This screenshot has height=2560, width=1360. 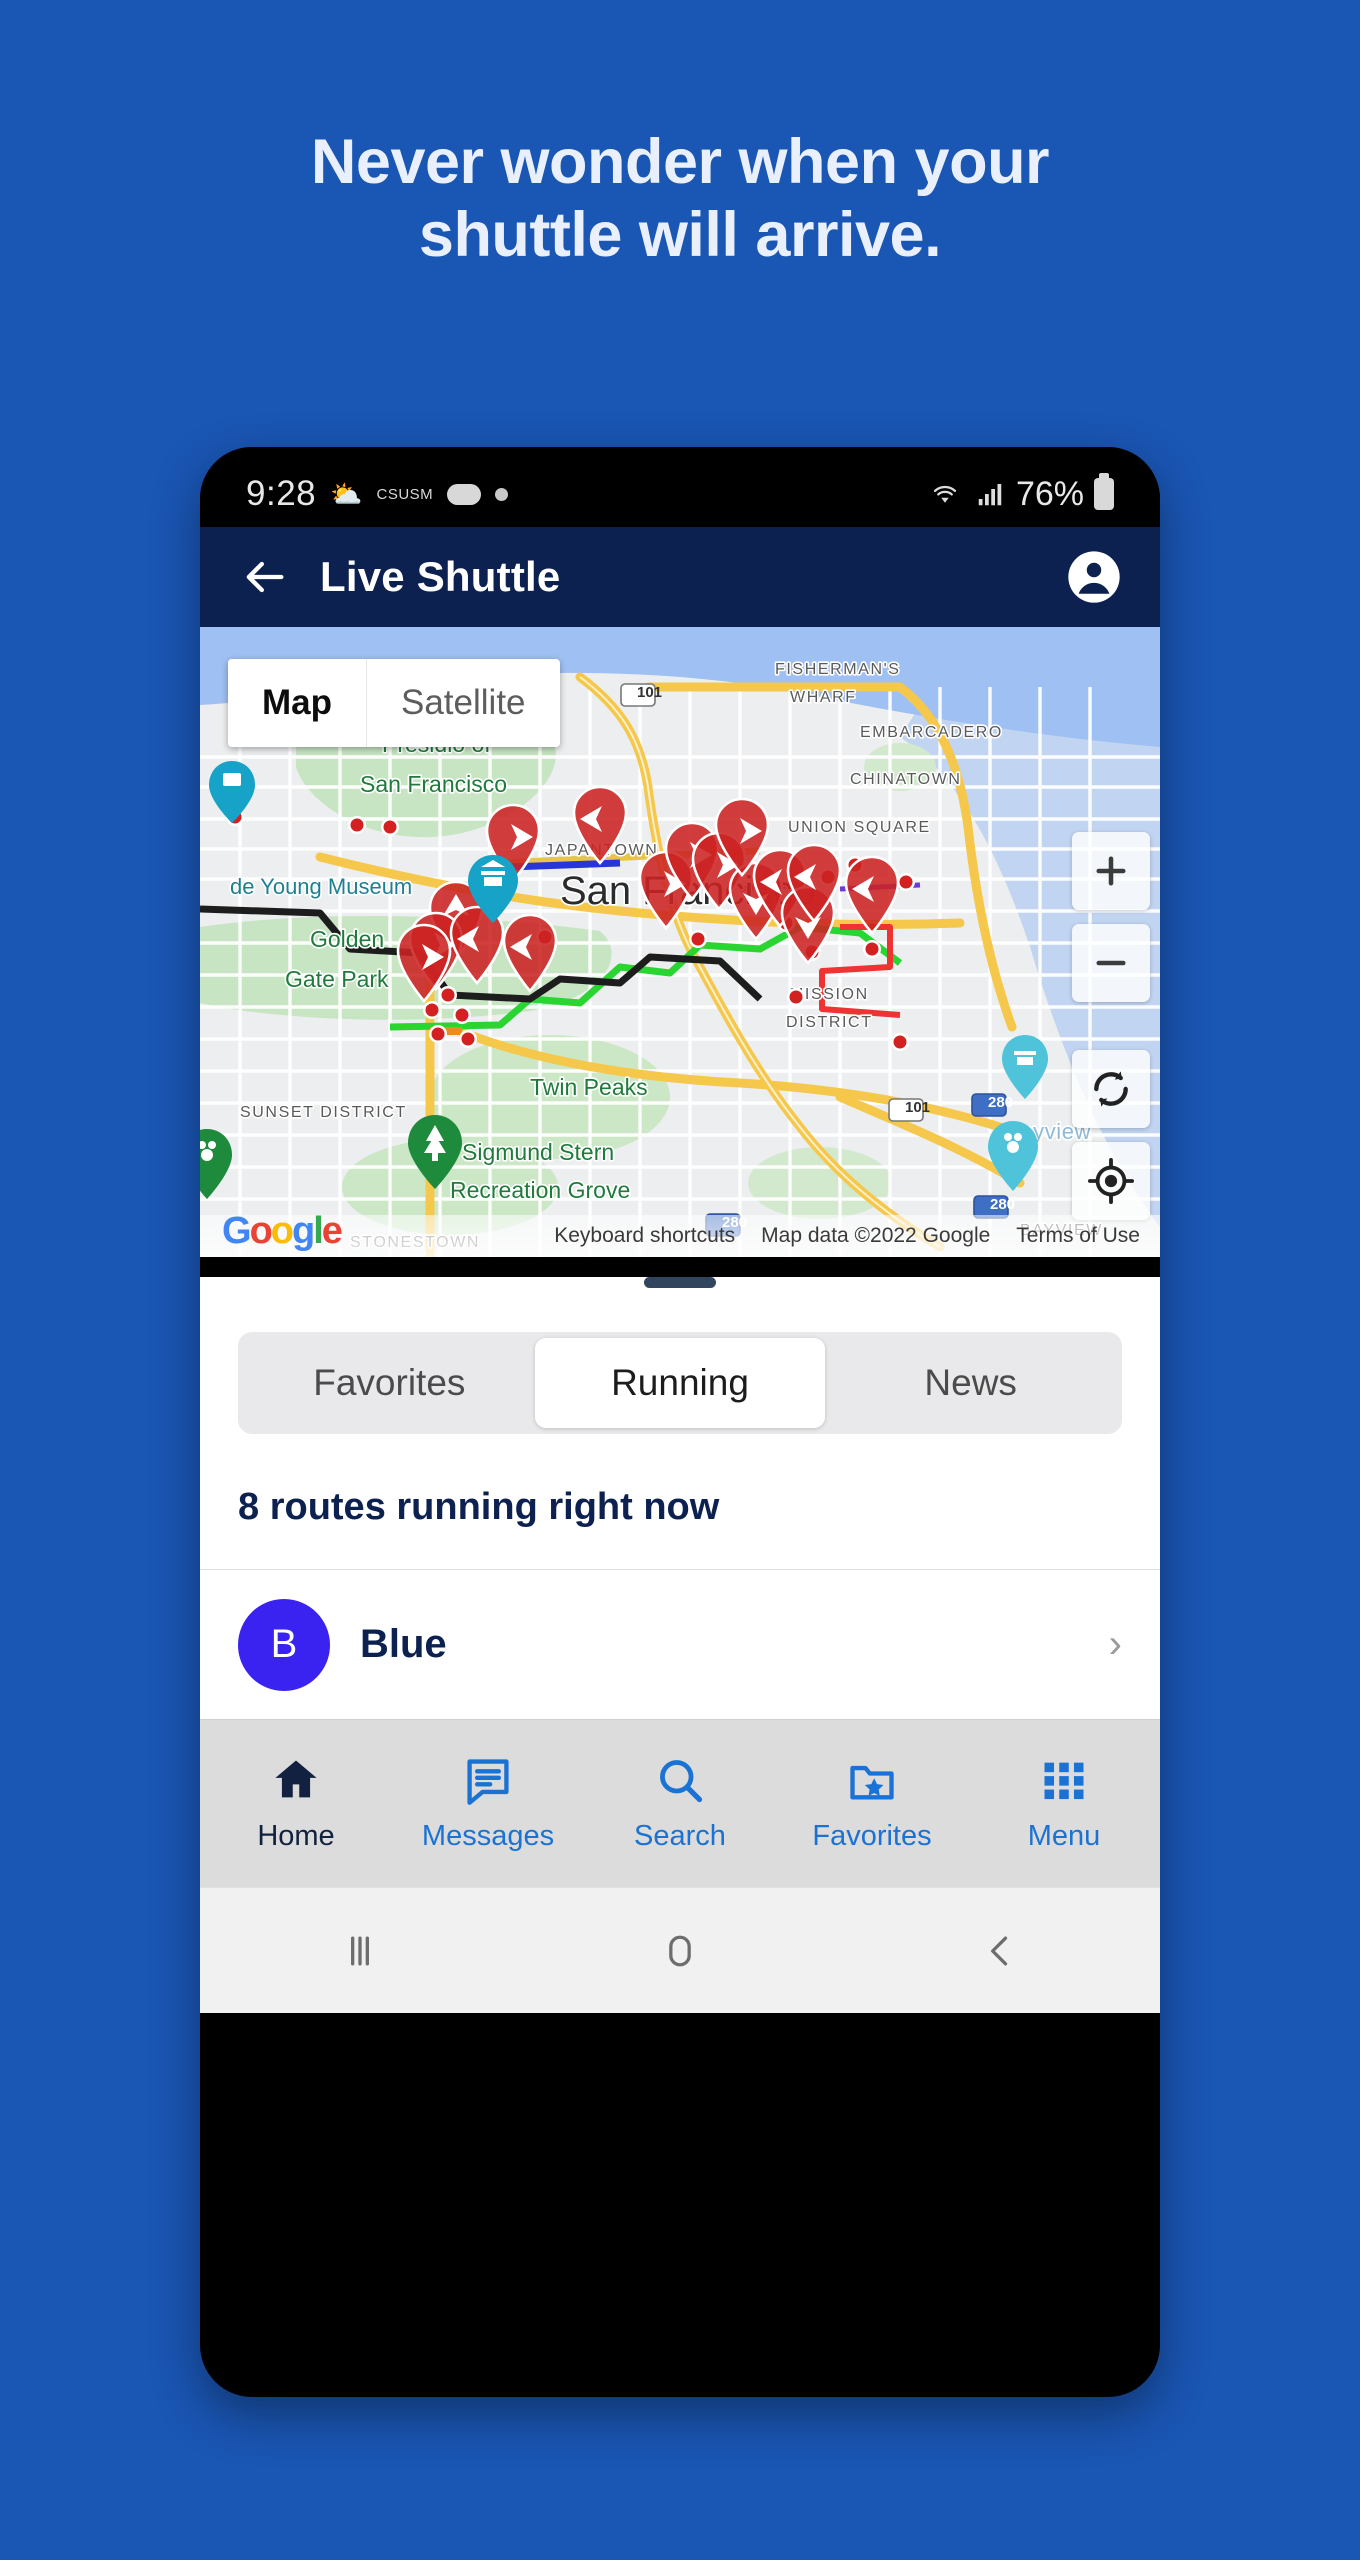 What do you see at coordinates (264, 577) in the screenshot?
I see `back-arrow-icon` at bounding box center [264, 577].